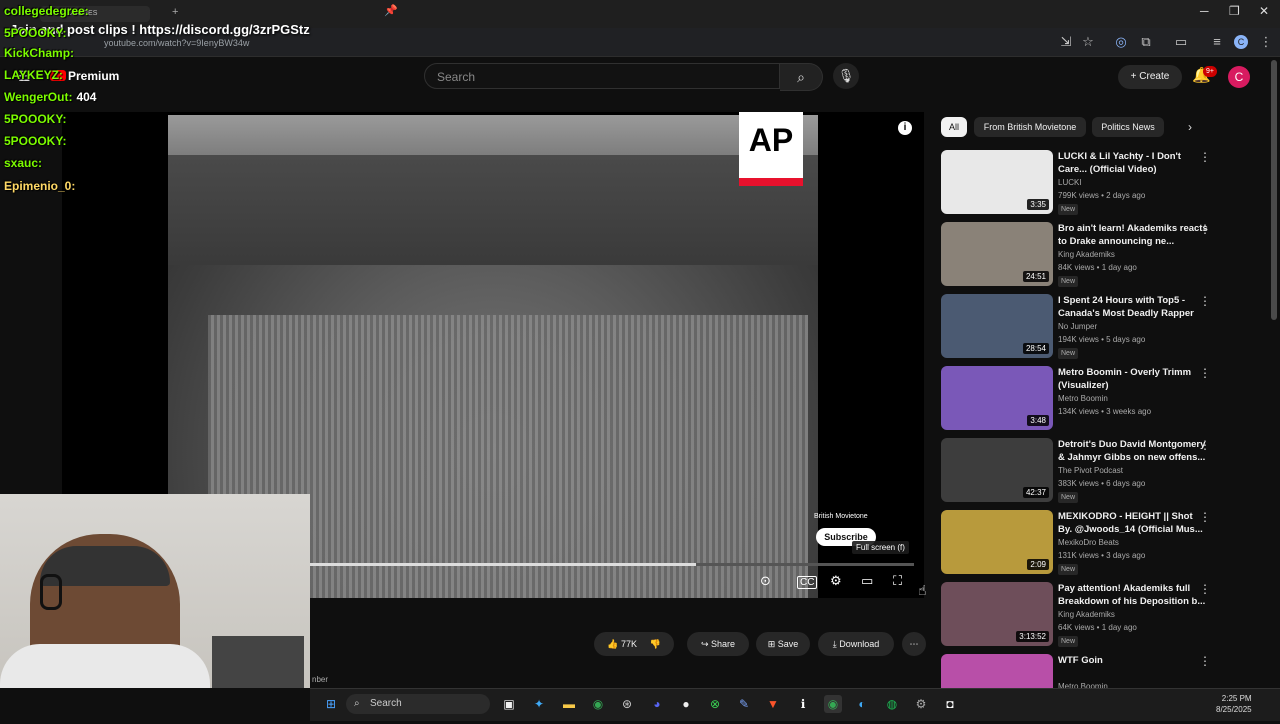  Describe the element at coordinates (1150, 77) in the screenshot. I see `create-button: + Create` at that location.